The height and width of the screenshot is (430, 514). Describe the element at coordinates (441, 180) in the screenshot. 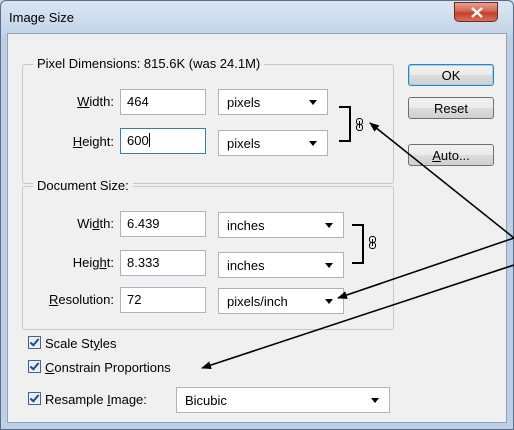

I see `annotation-arrow-link` at that location.